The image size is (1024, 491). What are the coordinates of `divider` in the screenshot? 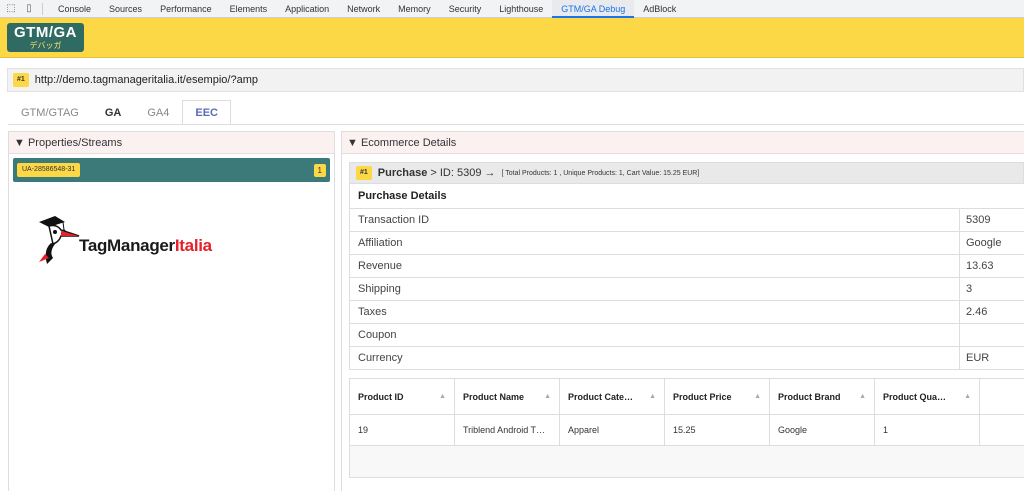 It's located at (42, 8).